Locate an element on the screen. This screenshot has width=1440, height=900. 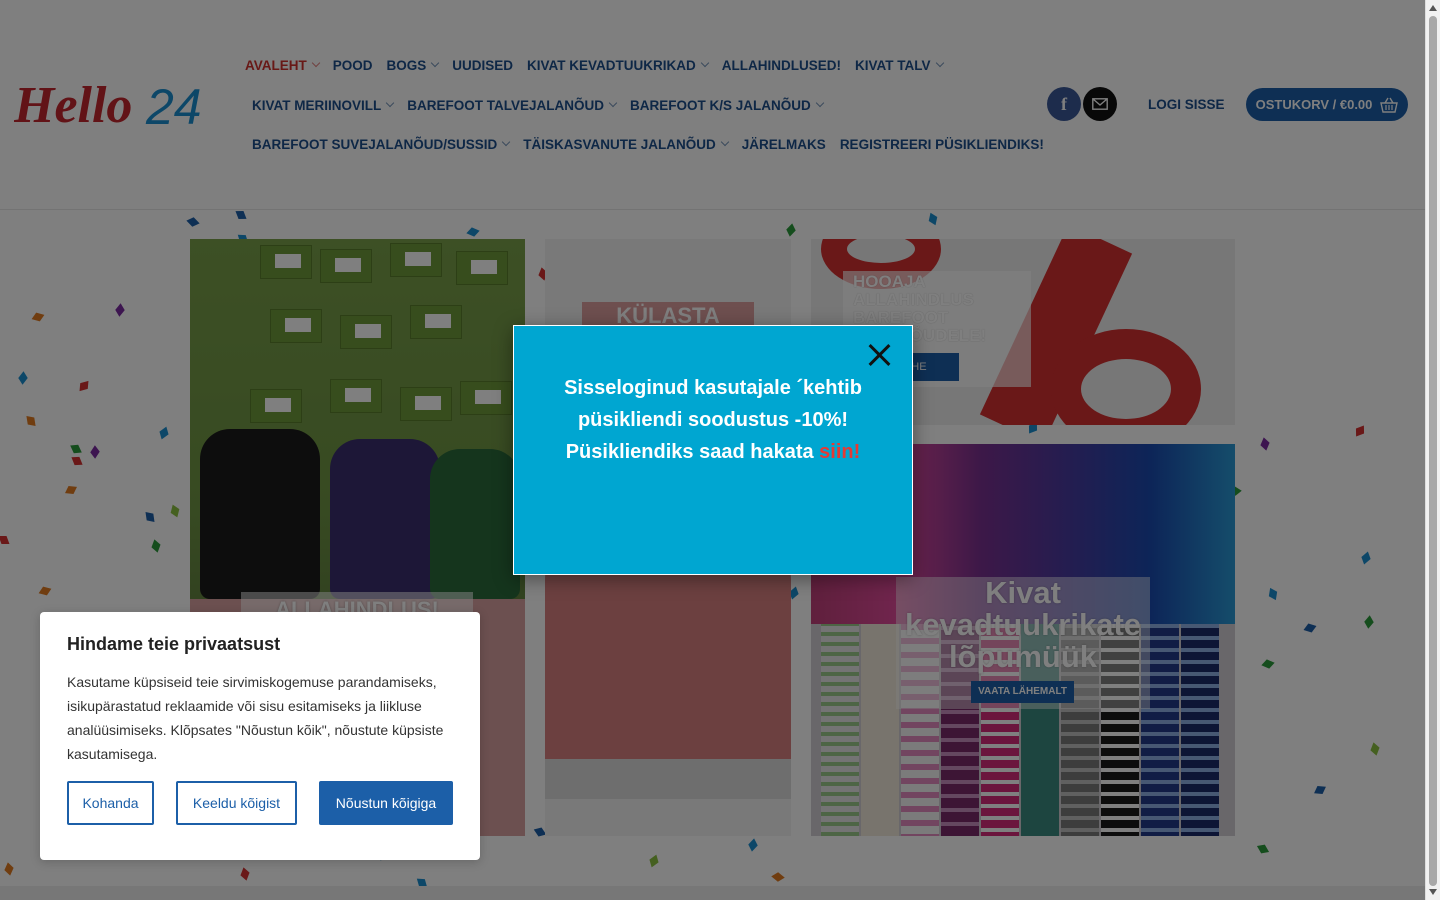
close-icon is located at coordinates (879, 355).